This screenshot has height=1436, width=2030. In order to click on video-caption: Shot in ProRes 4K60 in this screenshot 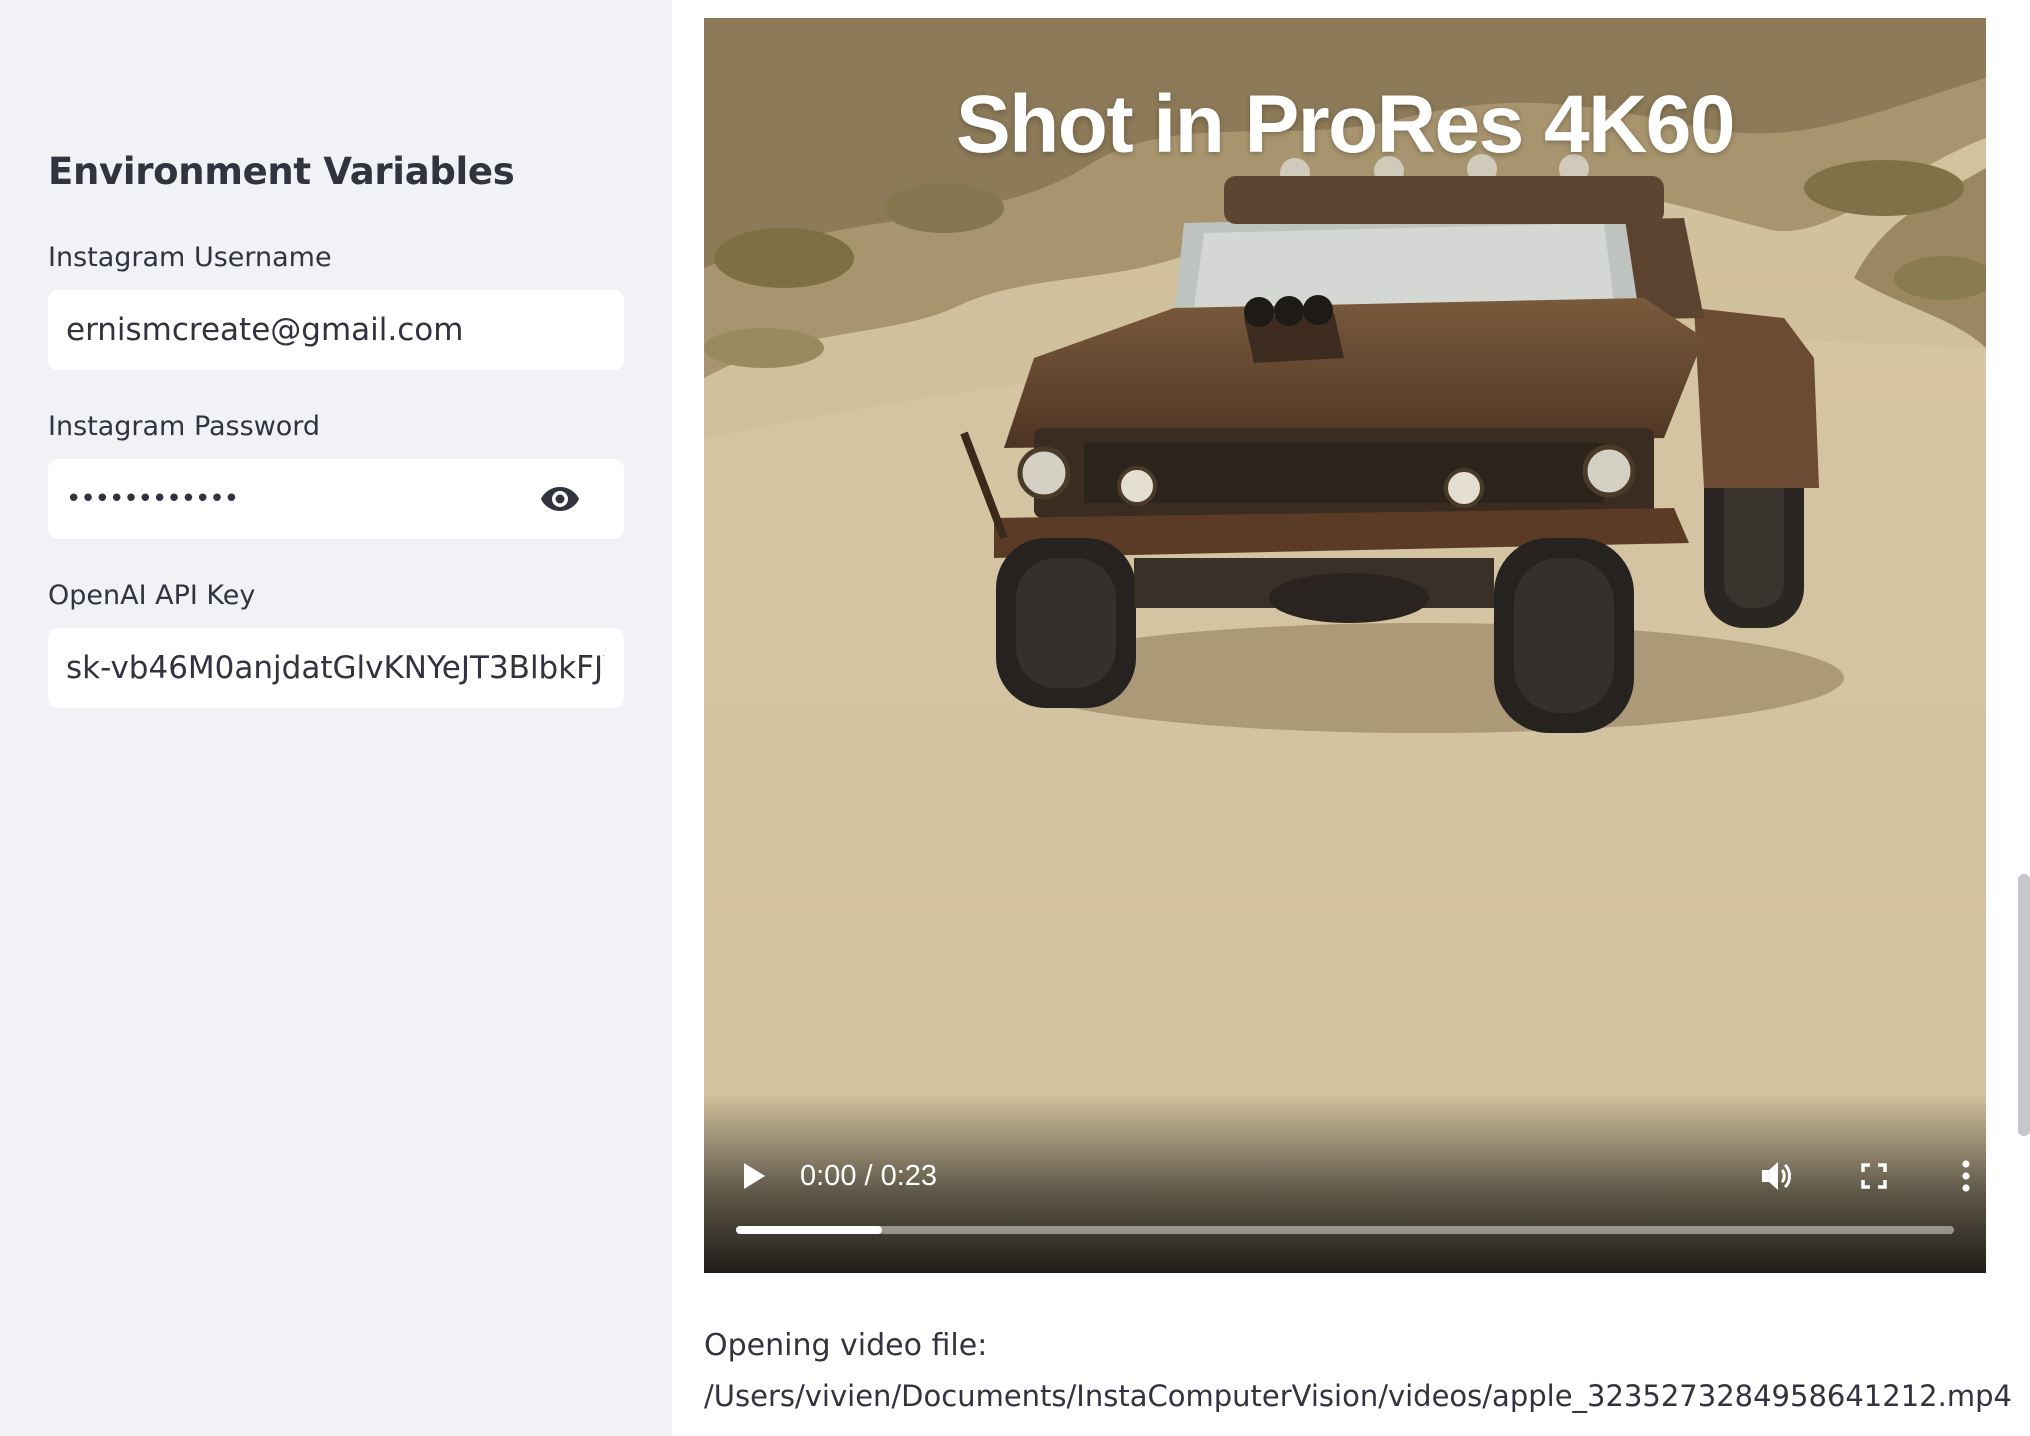, I will do `click(1345, 124)`.